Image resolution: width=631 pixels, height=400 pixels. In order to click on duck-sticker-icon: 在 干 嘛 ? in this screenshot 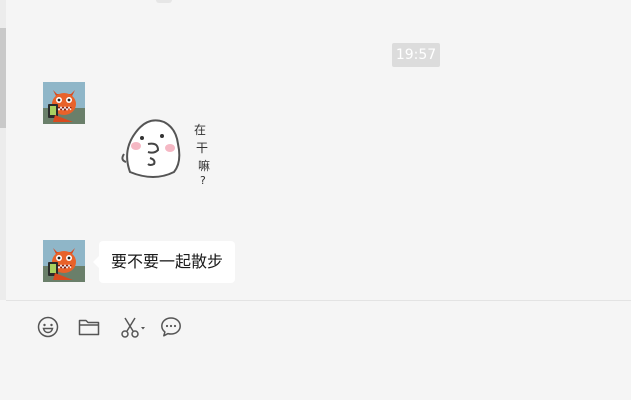, I will do `click(165, 153)`.